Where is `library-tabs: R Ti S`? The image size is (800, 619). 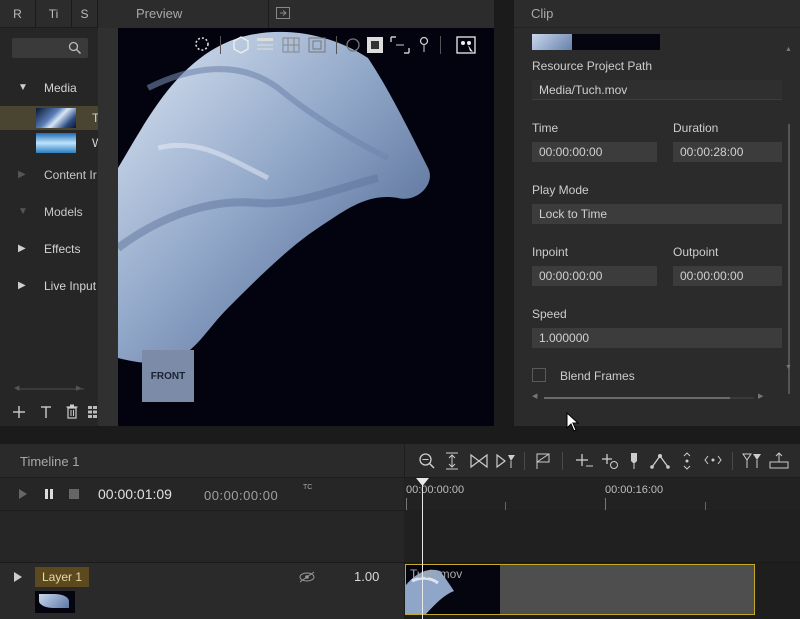
library-tabs: R Ti S is located at coordinates (49, 14).